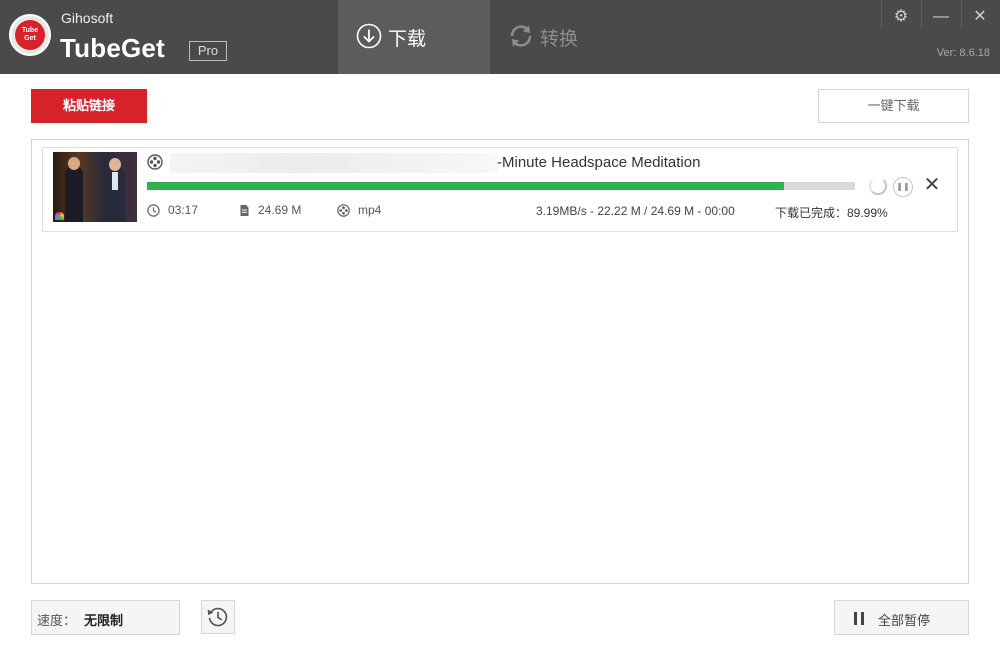 This screenshot has width=1000, height=650. Describe the element at coordinates (280, 210) in the screenshot. I see `file-size: 24.69 M` at that location.